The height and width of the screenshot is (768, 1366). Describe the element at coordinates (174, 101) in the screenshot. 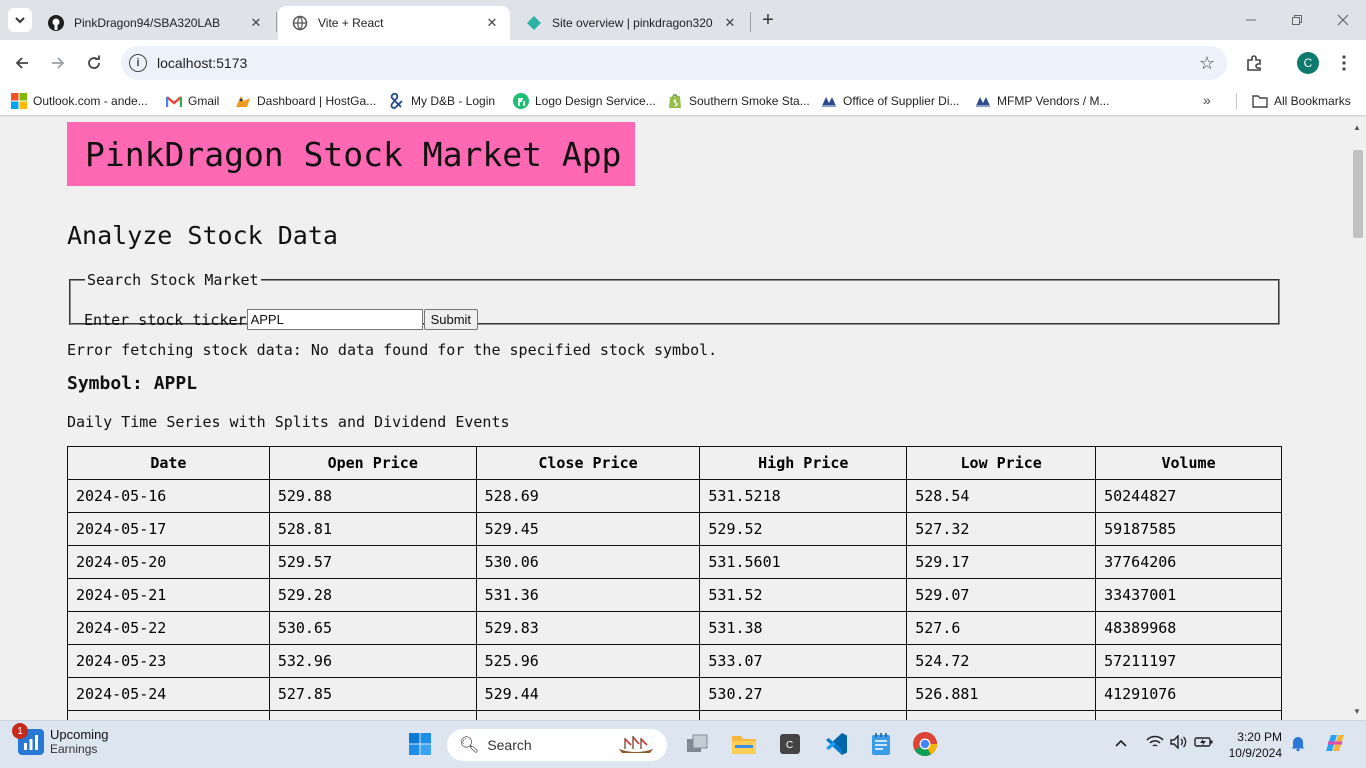

I see `gmail-icon` at that location.